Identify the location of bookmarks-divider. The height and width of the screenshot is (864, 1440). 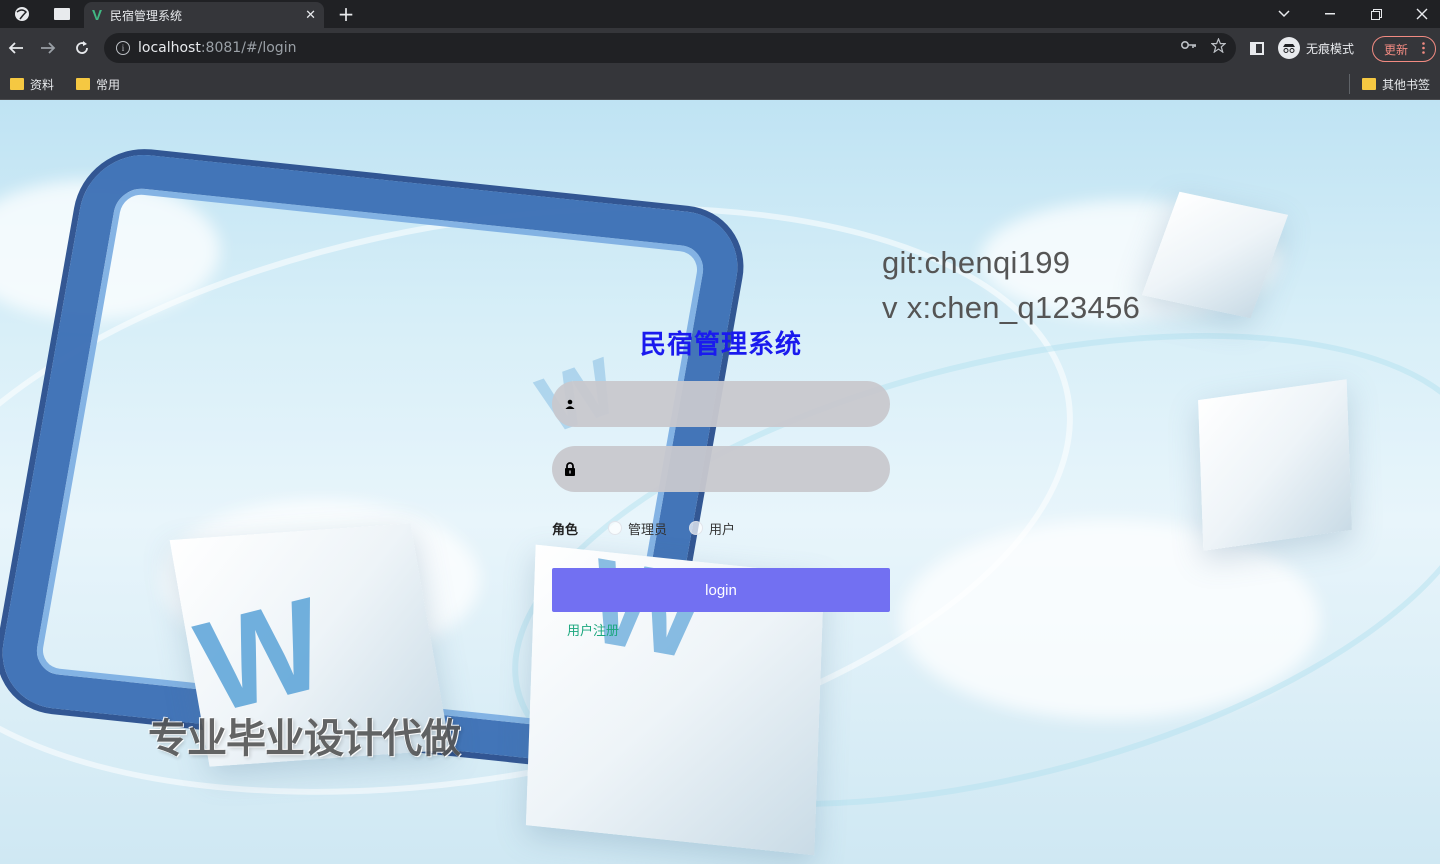
(1349, 84).